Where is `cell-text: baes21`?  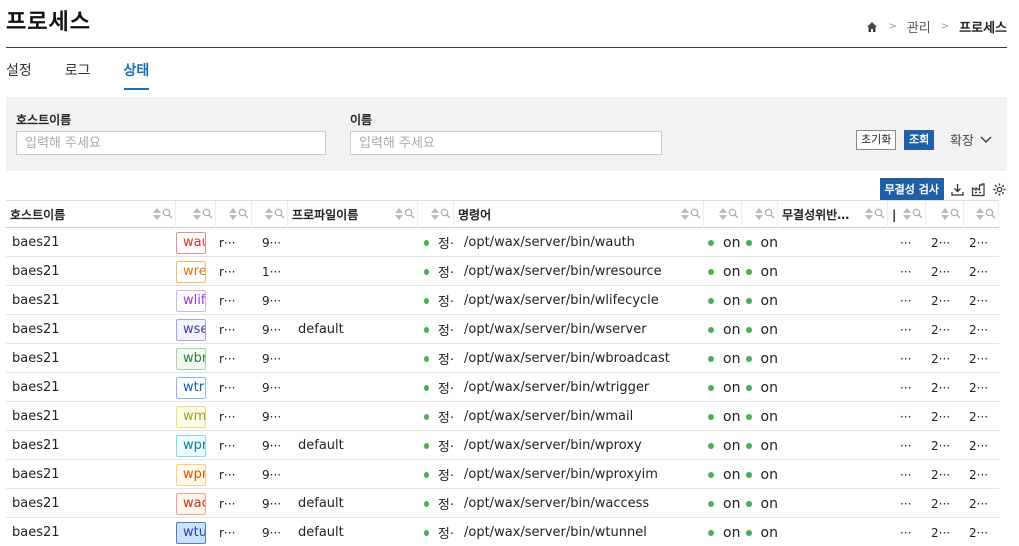 cell-text: baes21 is located at coordinates (36, 242).